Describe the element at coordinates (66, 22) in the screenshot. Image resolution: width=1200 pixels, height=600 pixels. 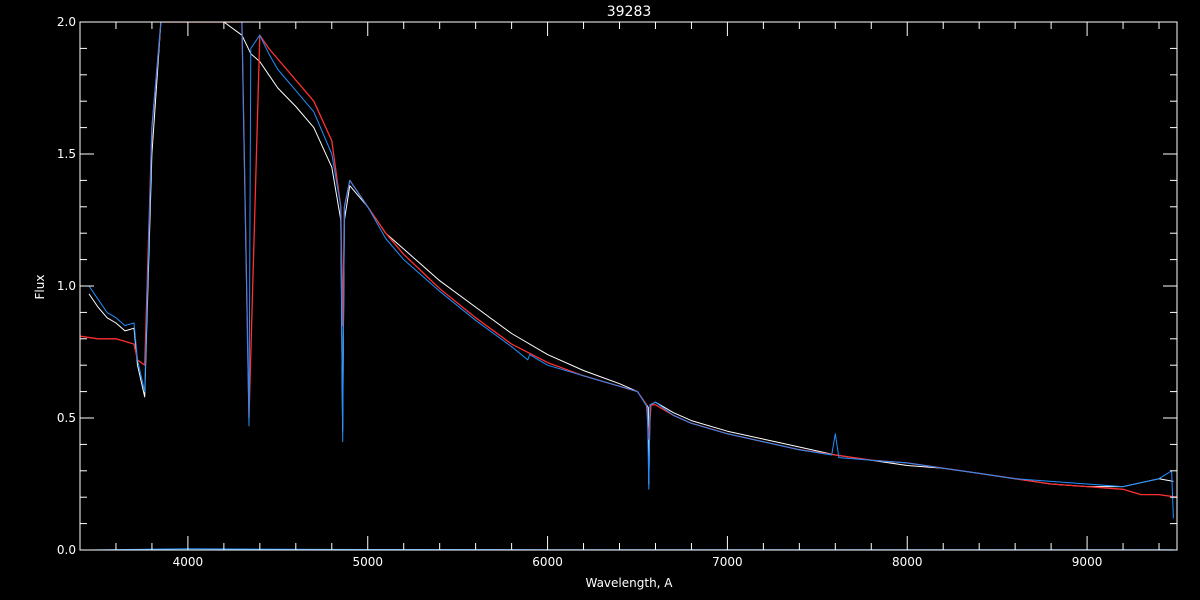
I see `y-tick-label: 2.0` at that location.